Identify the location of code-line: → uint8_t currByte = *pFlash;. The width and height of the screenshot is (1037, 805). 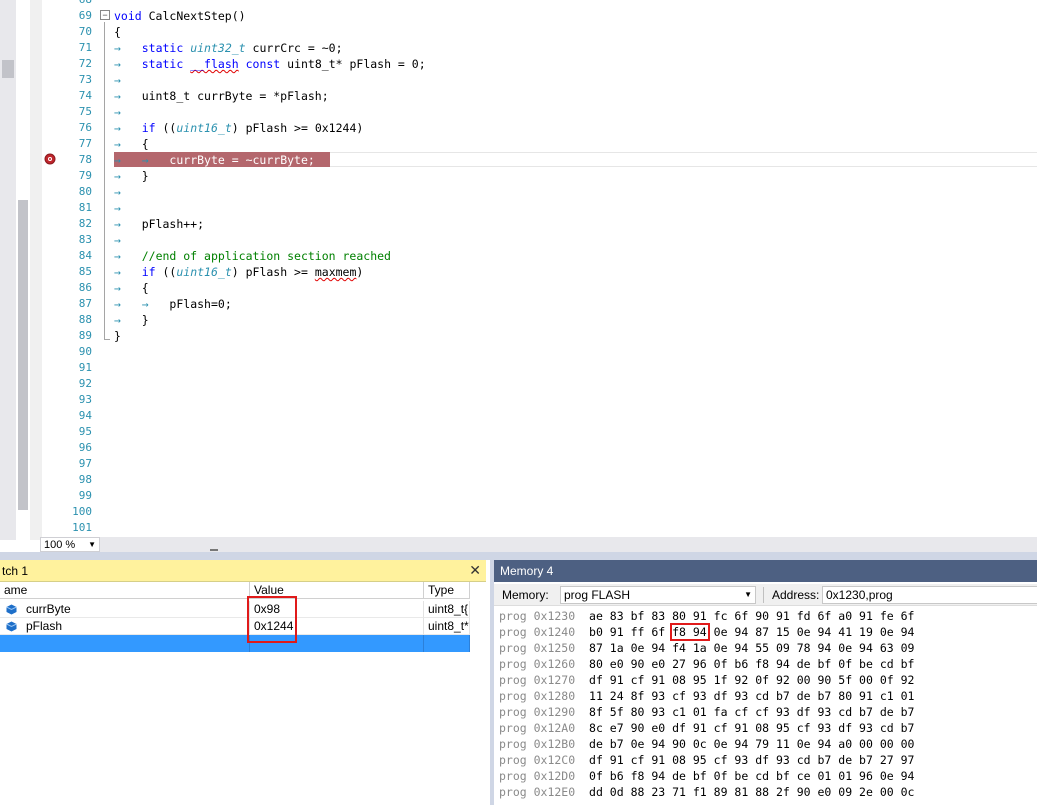
(221, 96).